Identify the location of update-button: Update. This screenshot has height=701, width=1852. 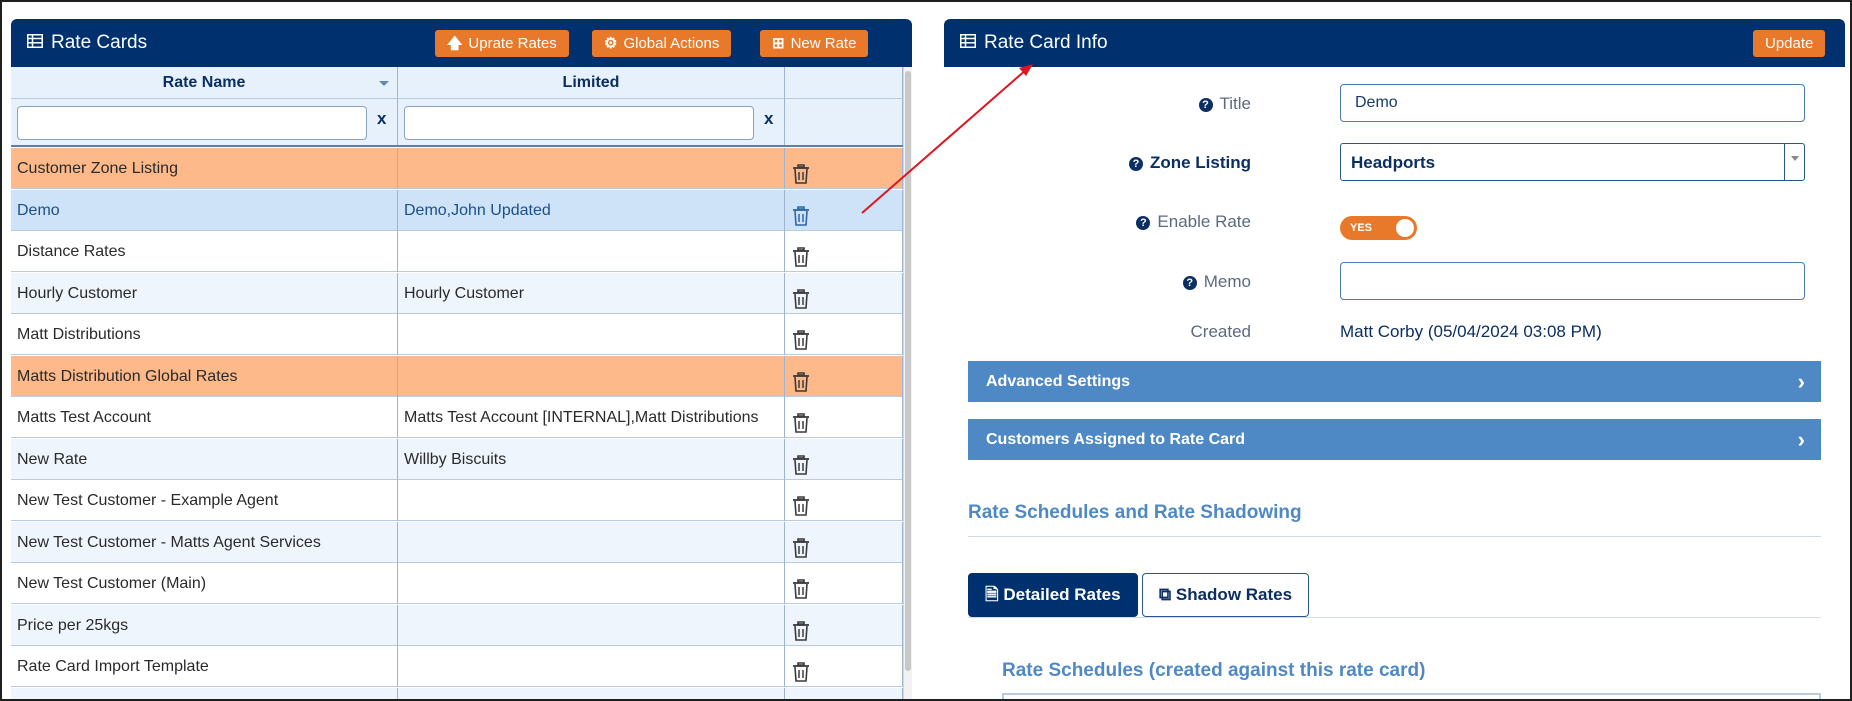
(1789, 43).